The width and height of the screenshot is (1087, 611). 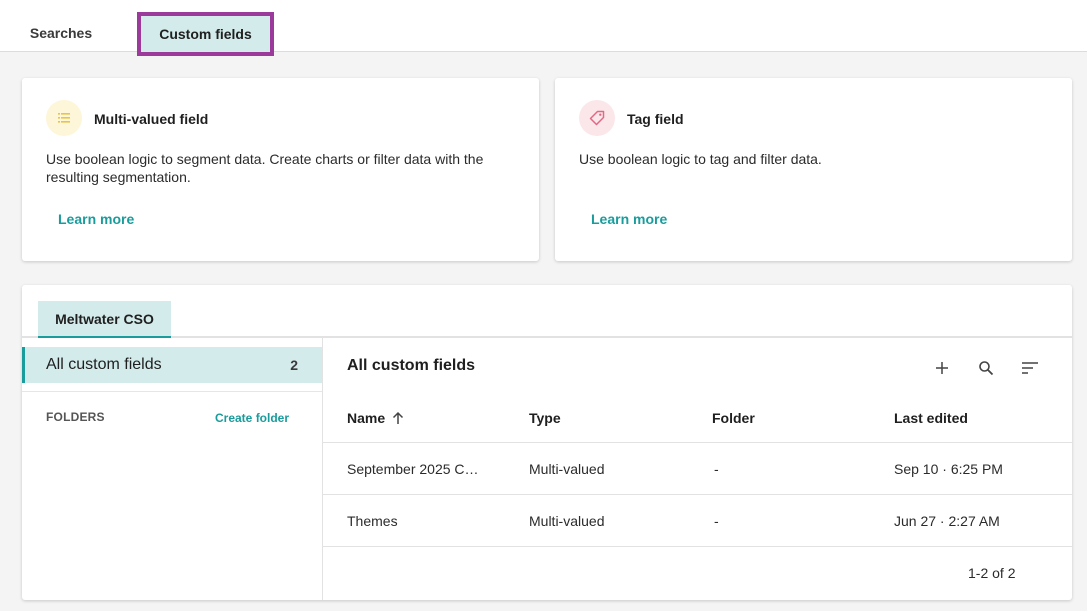 I want to click on search-button, so click(x=986, y=368).